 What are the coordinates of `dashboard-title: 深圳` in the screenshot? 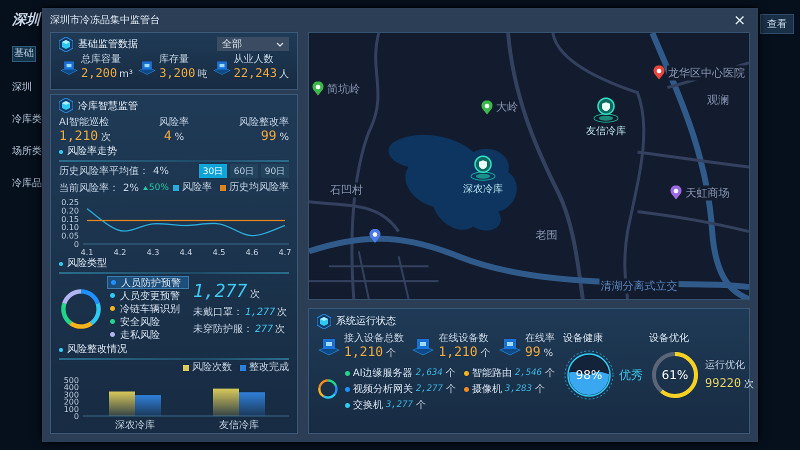 It's located at (27, 20).